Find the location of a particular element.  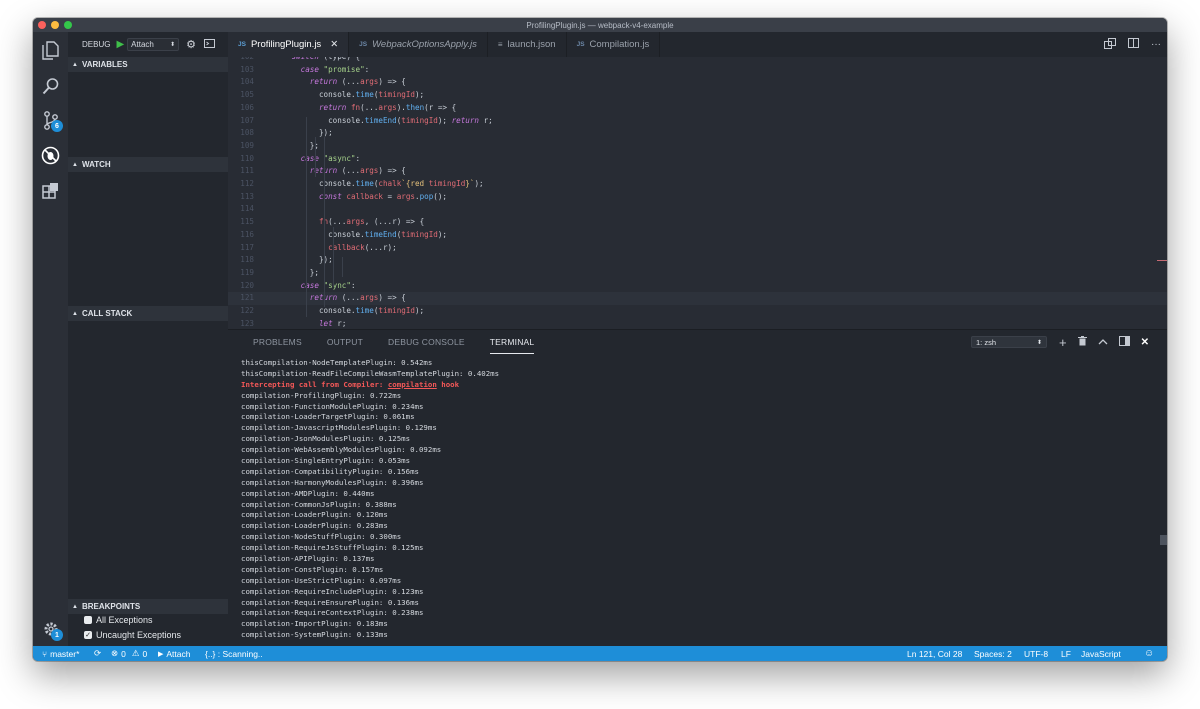

source-control-icon: 6 is located at coordinates (52, 121).